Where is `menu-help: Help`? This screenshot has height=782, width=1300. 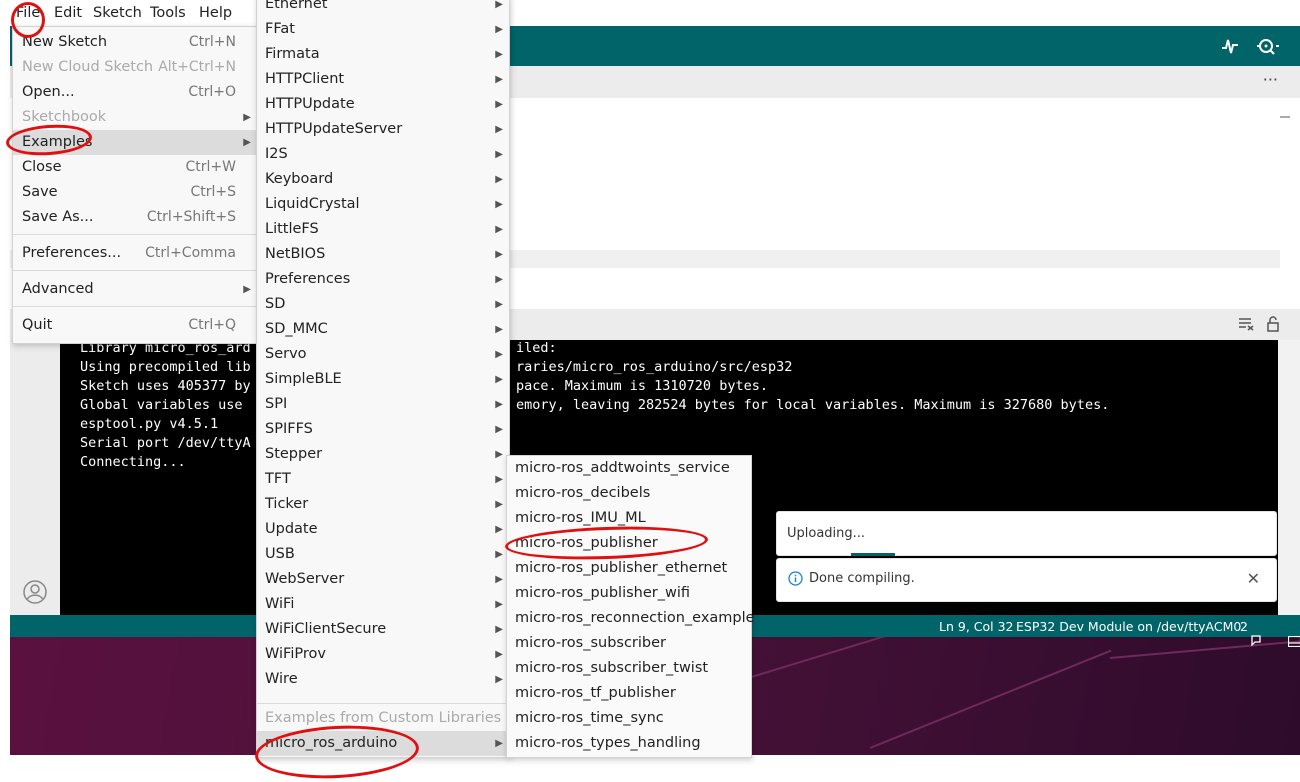
menu-help: Help is located at coordinates (215, 13).